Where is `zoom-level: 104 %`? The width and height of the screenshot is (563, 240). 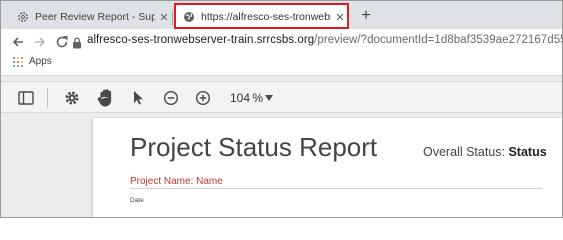
zoom-level: 104 % is located at coordinates (246, 98).